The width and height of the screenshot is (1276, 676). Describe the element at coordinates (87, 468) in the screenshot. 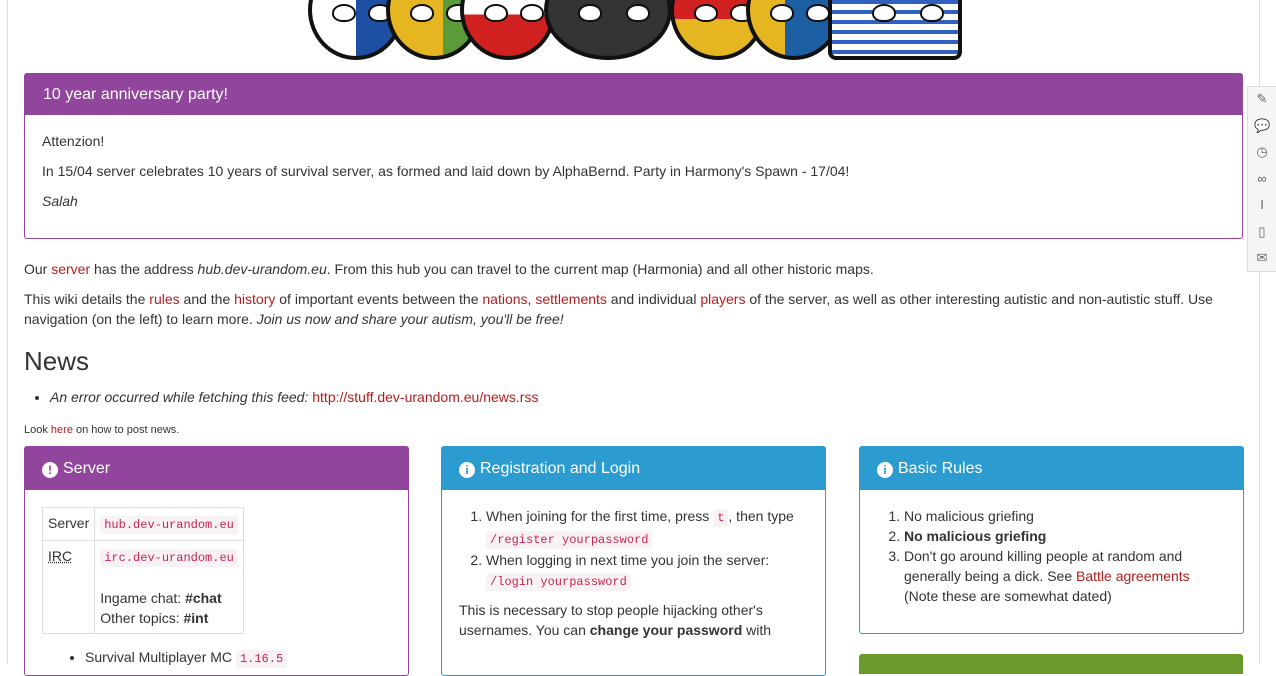

I see `server-box-title: Server` at that location.